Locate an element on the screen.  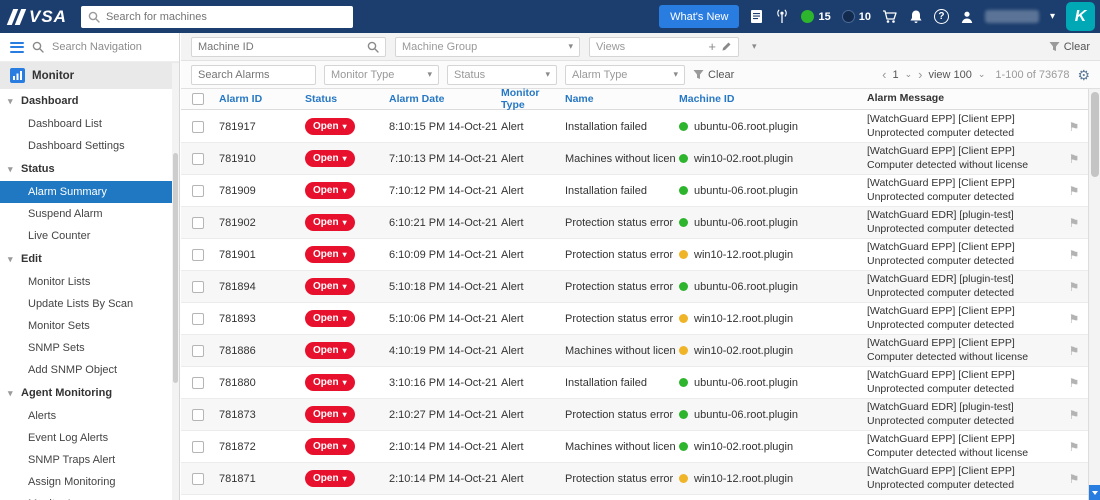
clear-machine-filter-button: Clear is located at coordinates (1069, 47).